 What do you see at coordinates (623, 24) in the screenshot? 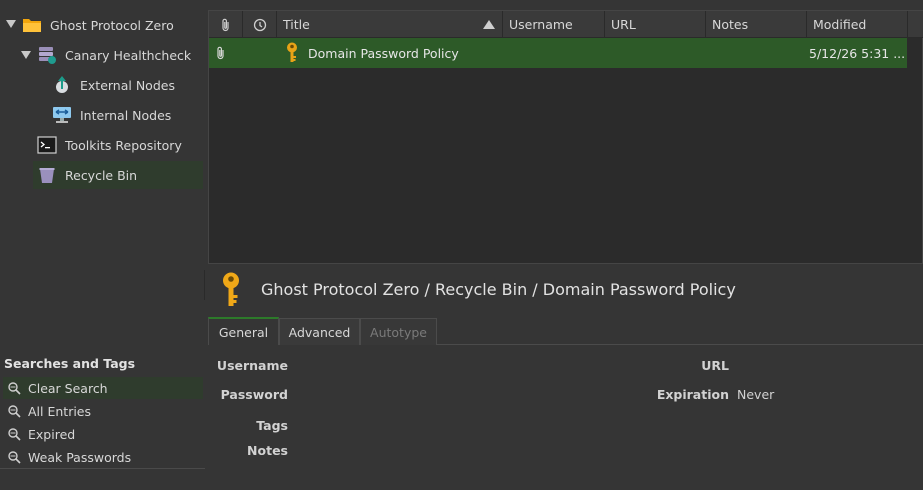
I see `column-url-label: URL` at bounding box center [623, 24].